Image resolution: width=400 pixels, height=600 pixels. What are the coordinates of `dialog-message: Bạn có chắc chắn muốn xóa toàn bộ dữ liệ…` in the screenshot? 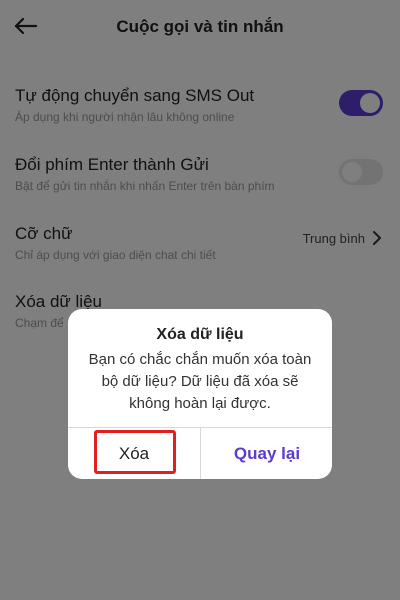 It's located at (200, 381).